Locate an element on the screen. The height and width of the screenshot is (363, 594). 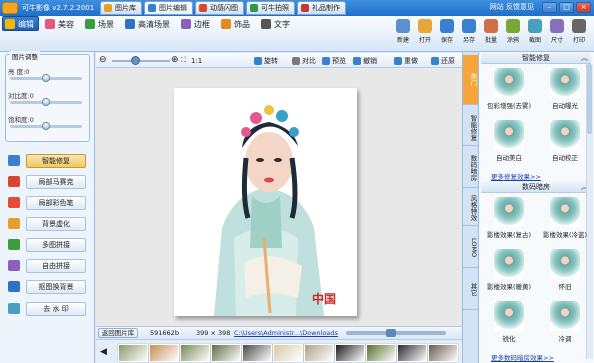
effect-item: 自动美白 is located at coordinates (509, 141).